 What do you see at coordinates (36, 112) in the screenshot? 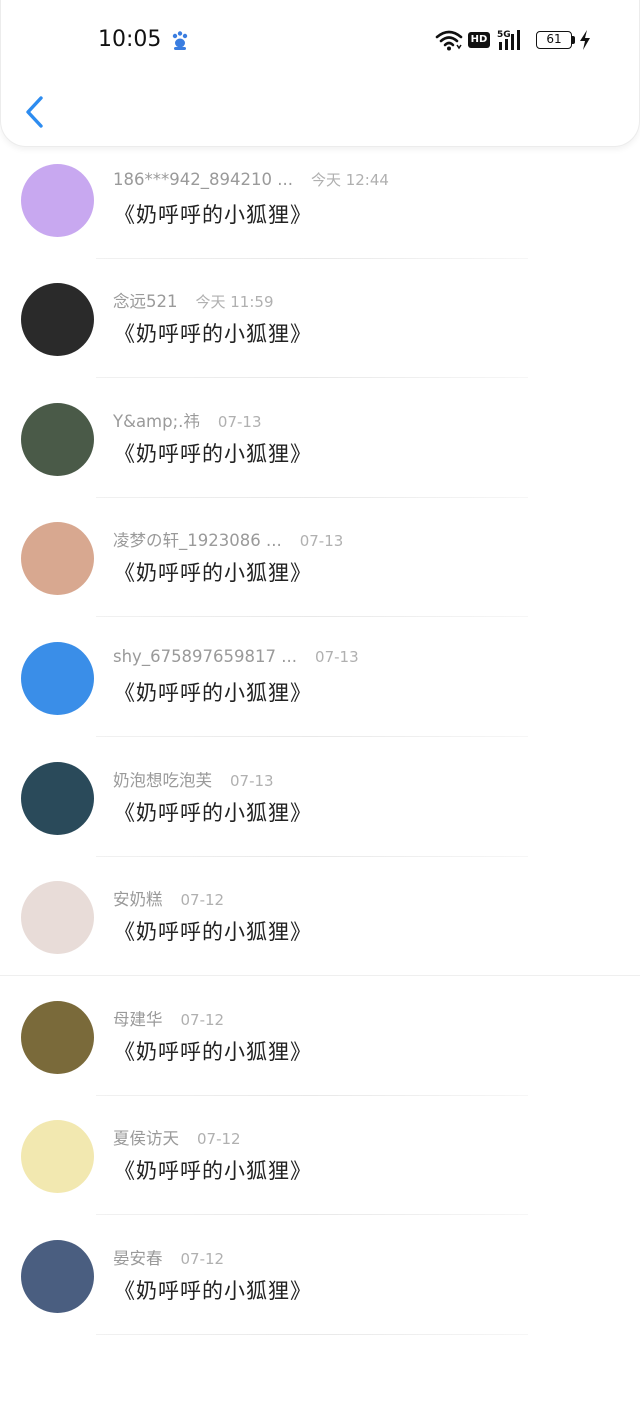
I see `back-chevron-icon` at bounding box center [36, 112].